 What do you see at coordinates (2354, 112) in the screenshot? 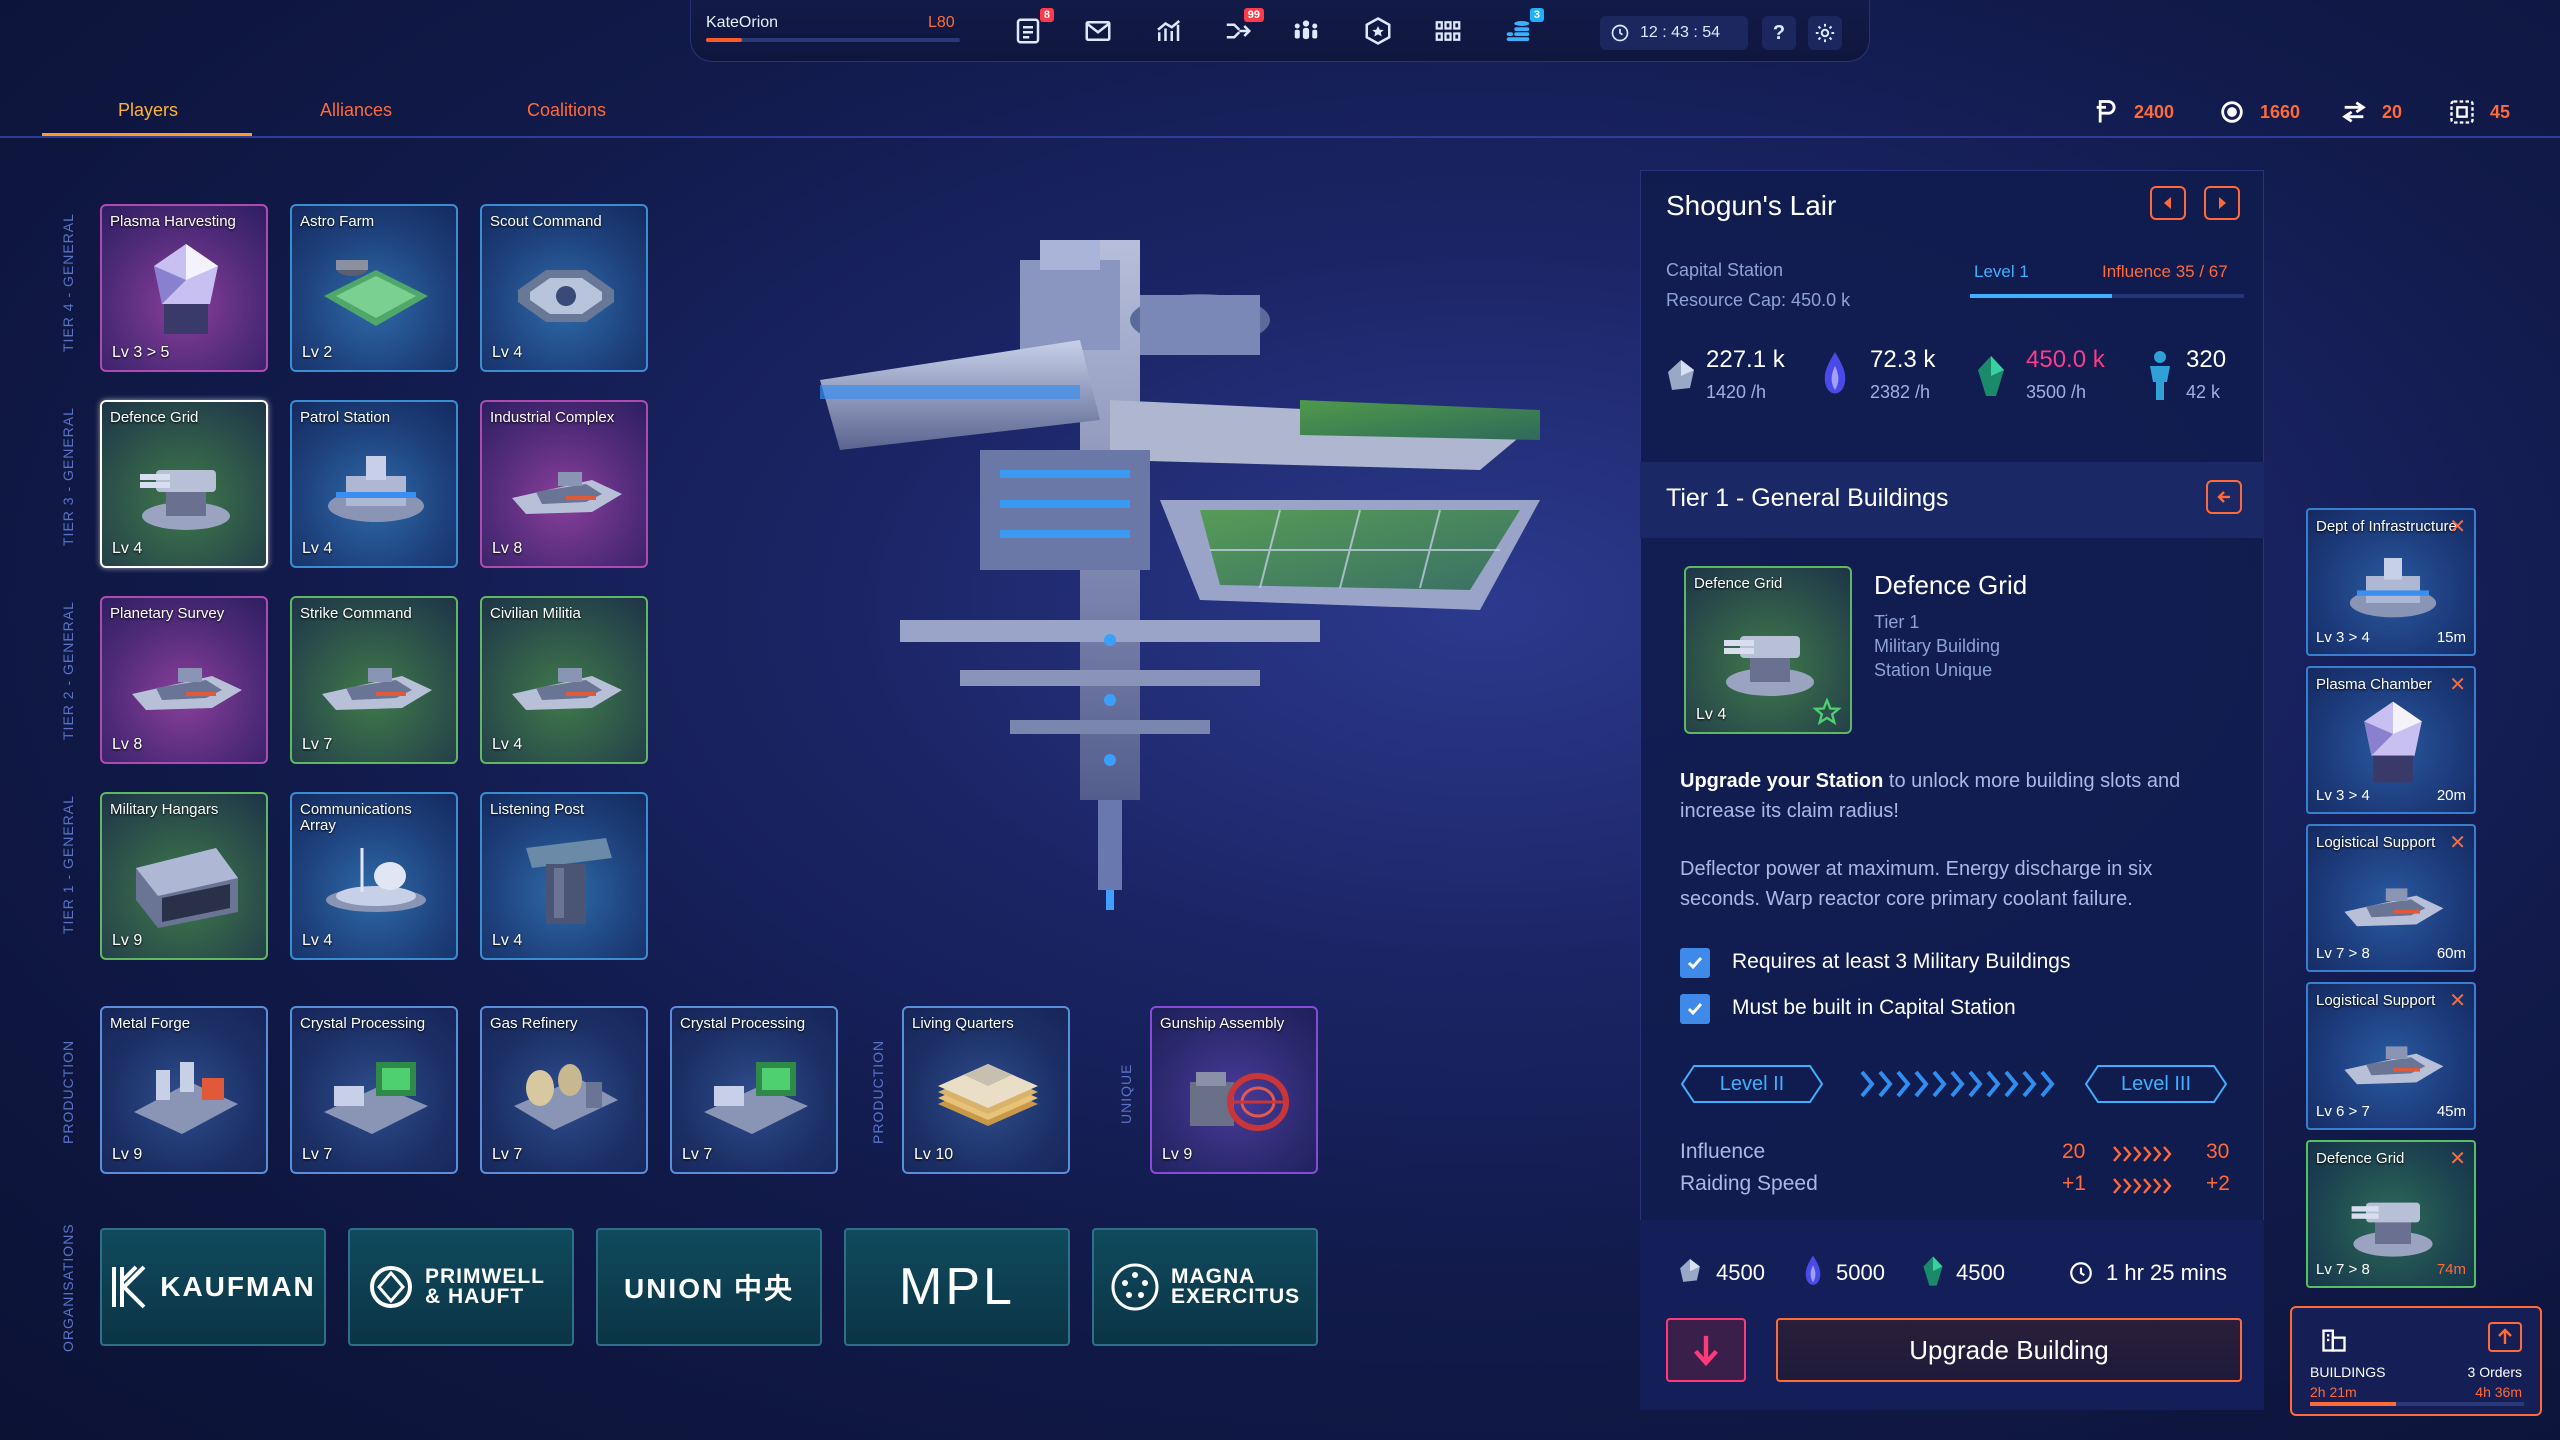
I see `transfer-icon` at bounding box center [2354, 112].